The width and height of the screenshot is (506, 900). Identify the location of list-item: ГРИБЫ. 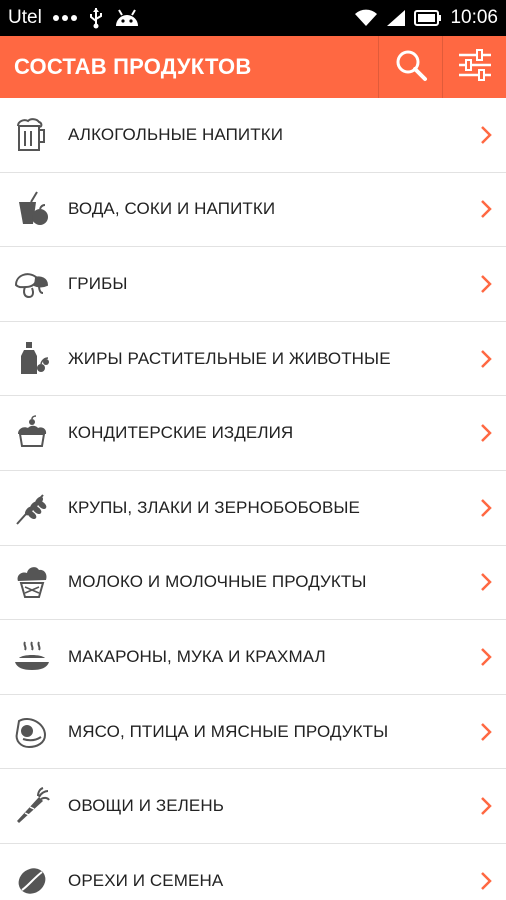
(253, 284).